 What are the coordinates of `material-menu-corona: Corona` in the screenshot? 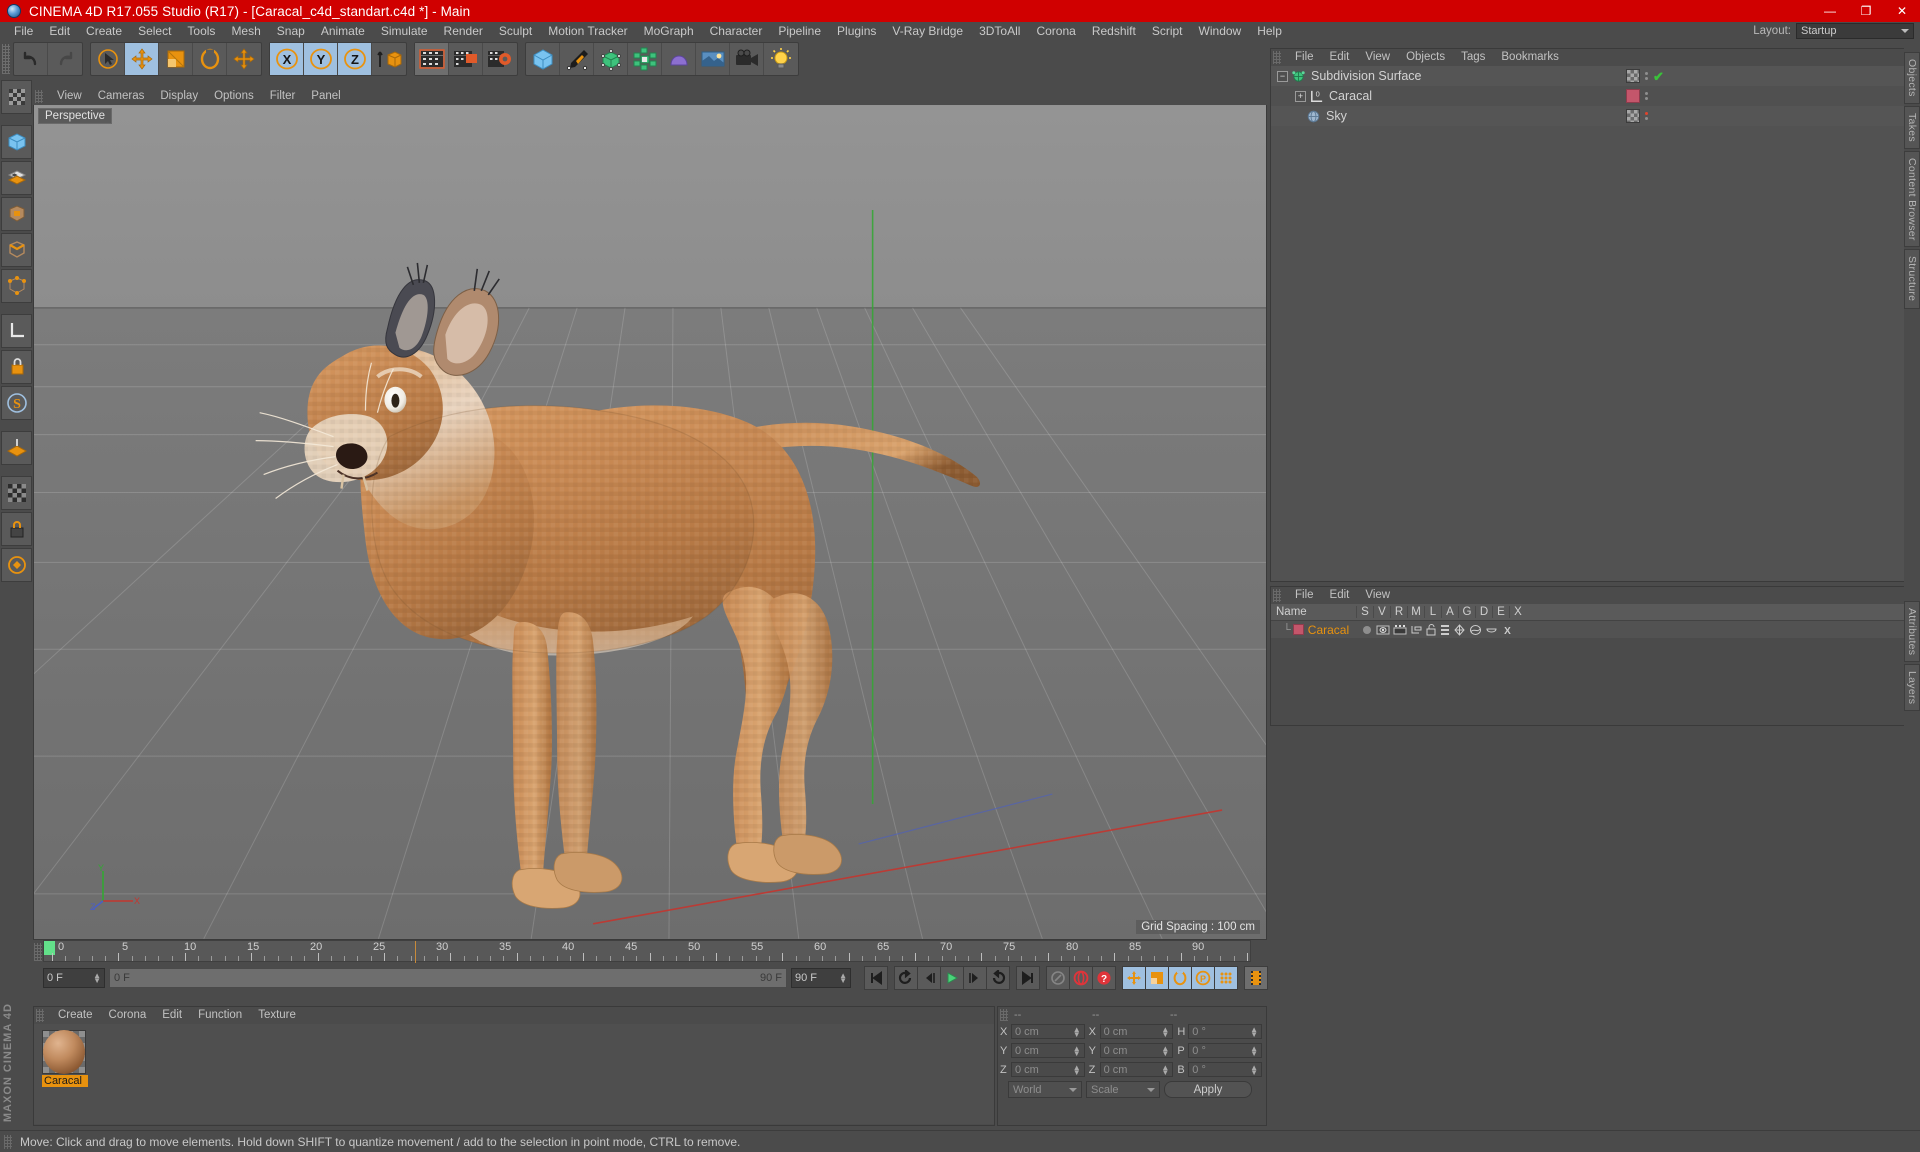 It's located at (128, 1015).